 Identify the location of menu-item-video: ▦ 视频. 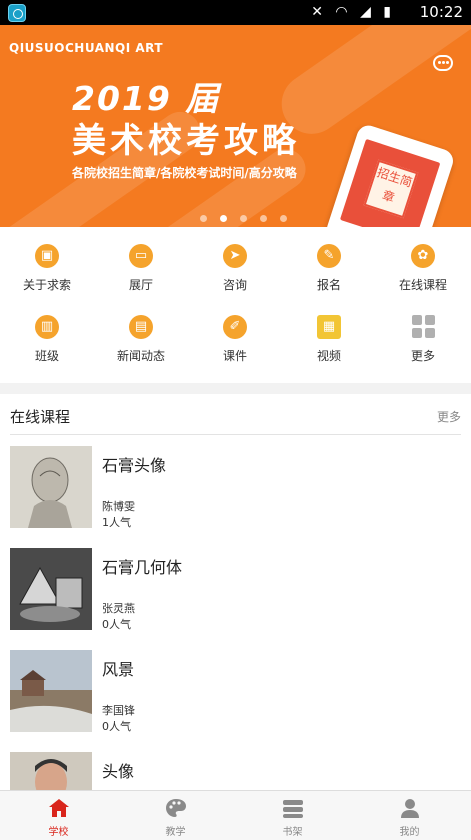
(329, 339).